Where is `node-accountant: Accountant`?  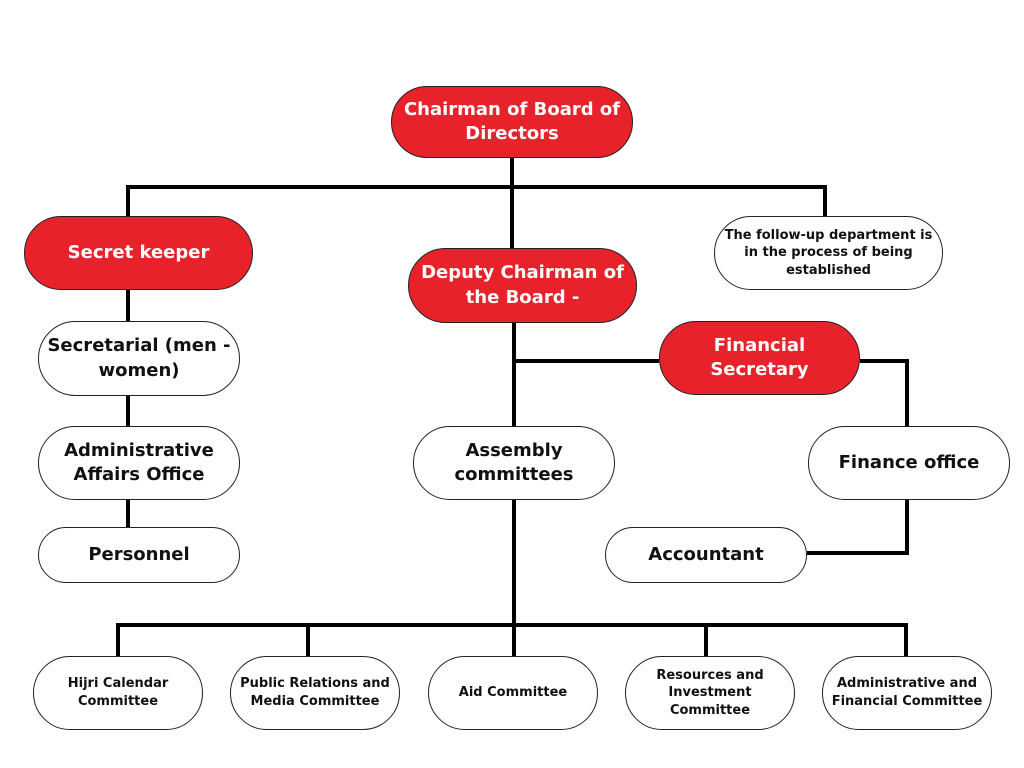
node-accountant: Accountant is located at coordinates (706, 555).